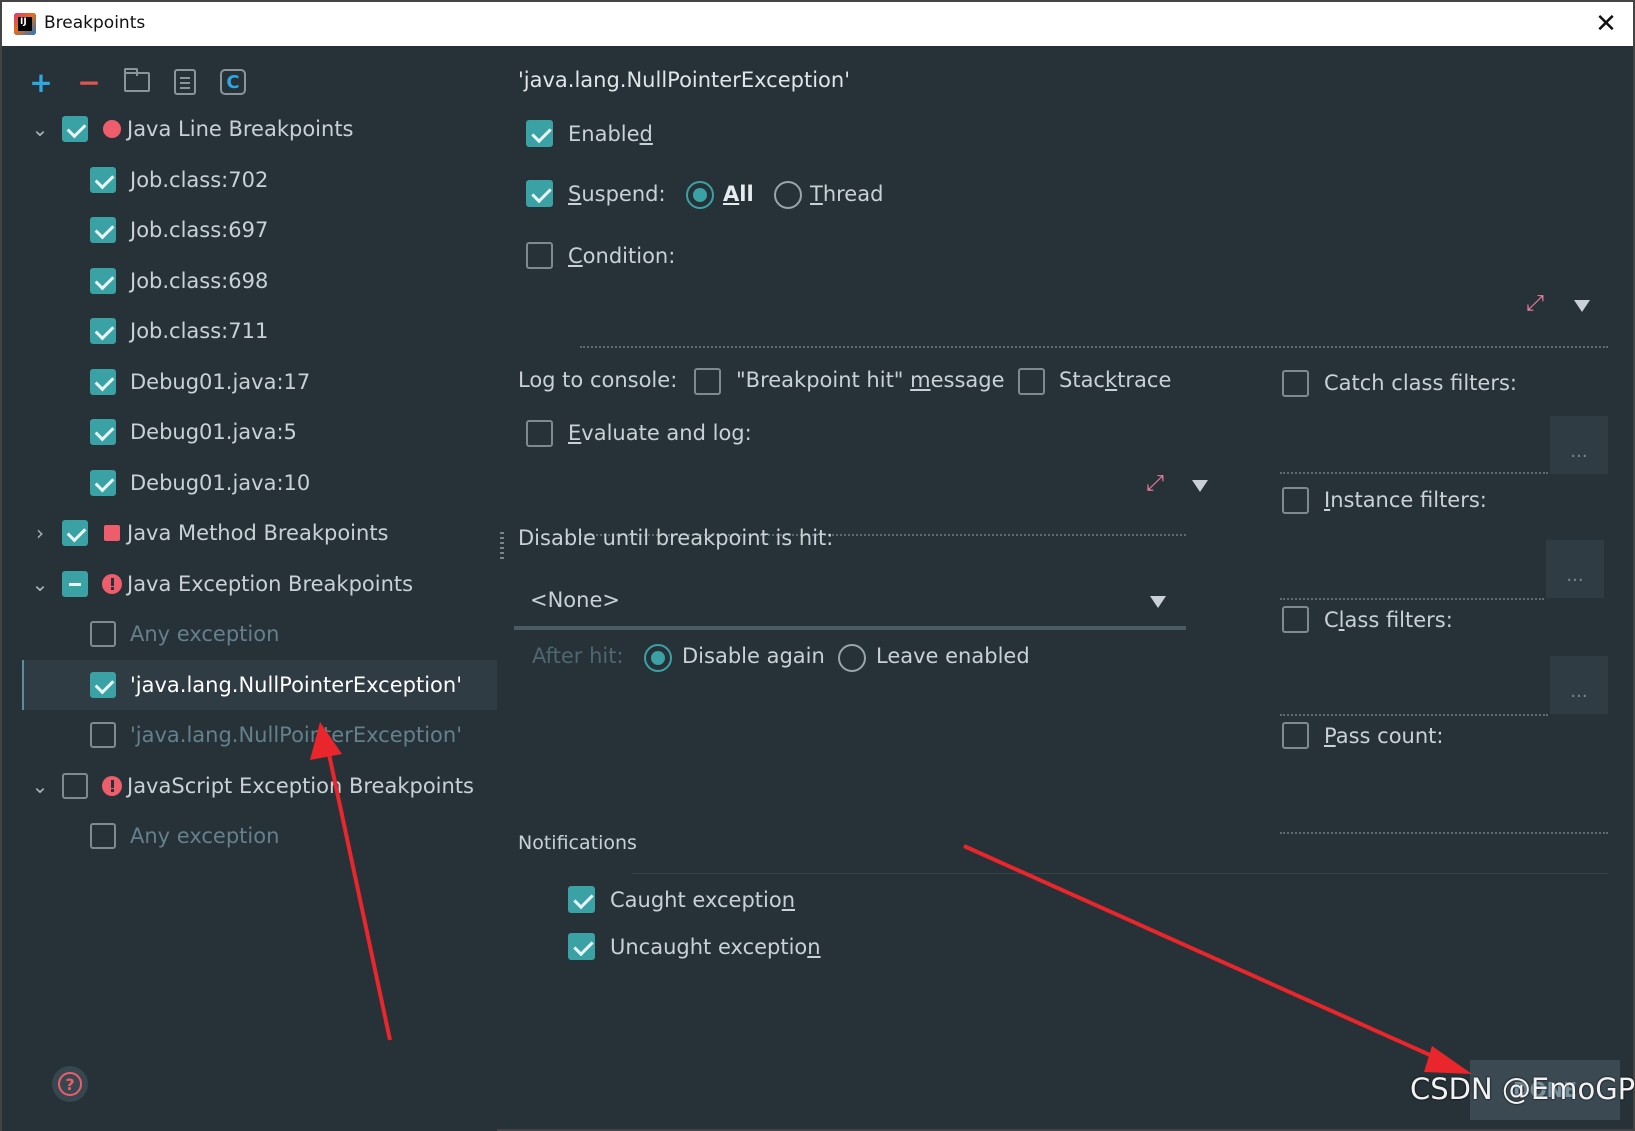 The height and width of the screenshot is (1131, 1635). What do you see at coordinates (715, 947) in the screenshot?
I see `uncaught-exception-label: Uncaught exception` at bounding box center [715, 947].